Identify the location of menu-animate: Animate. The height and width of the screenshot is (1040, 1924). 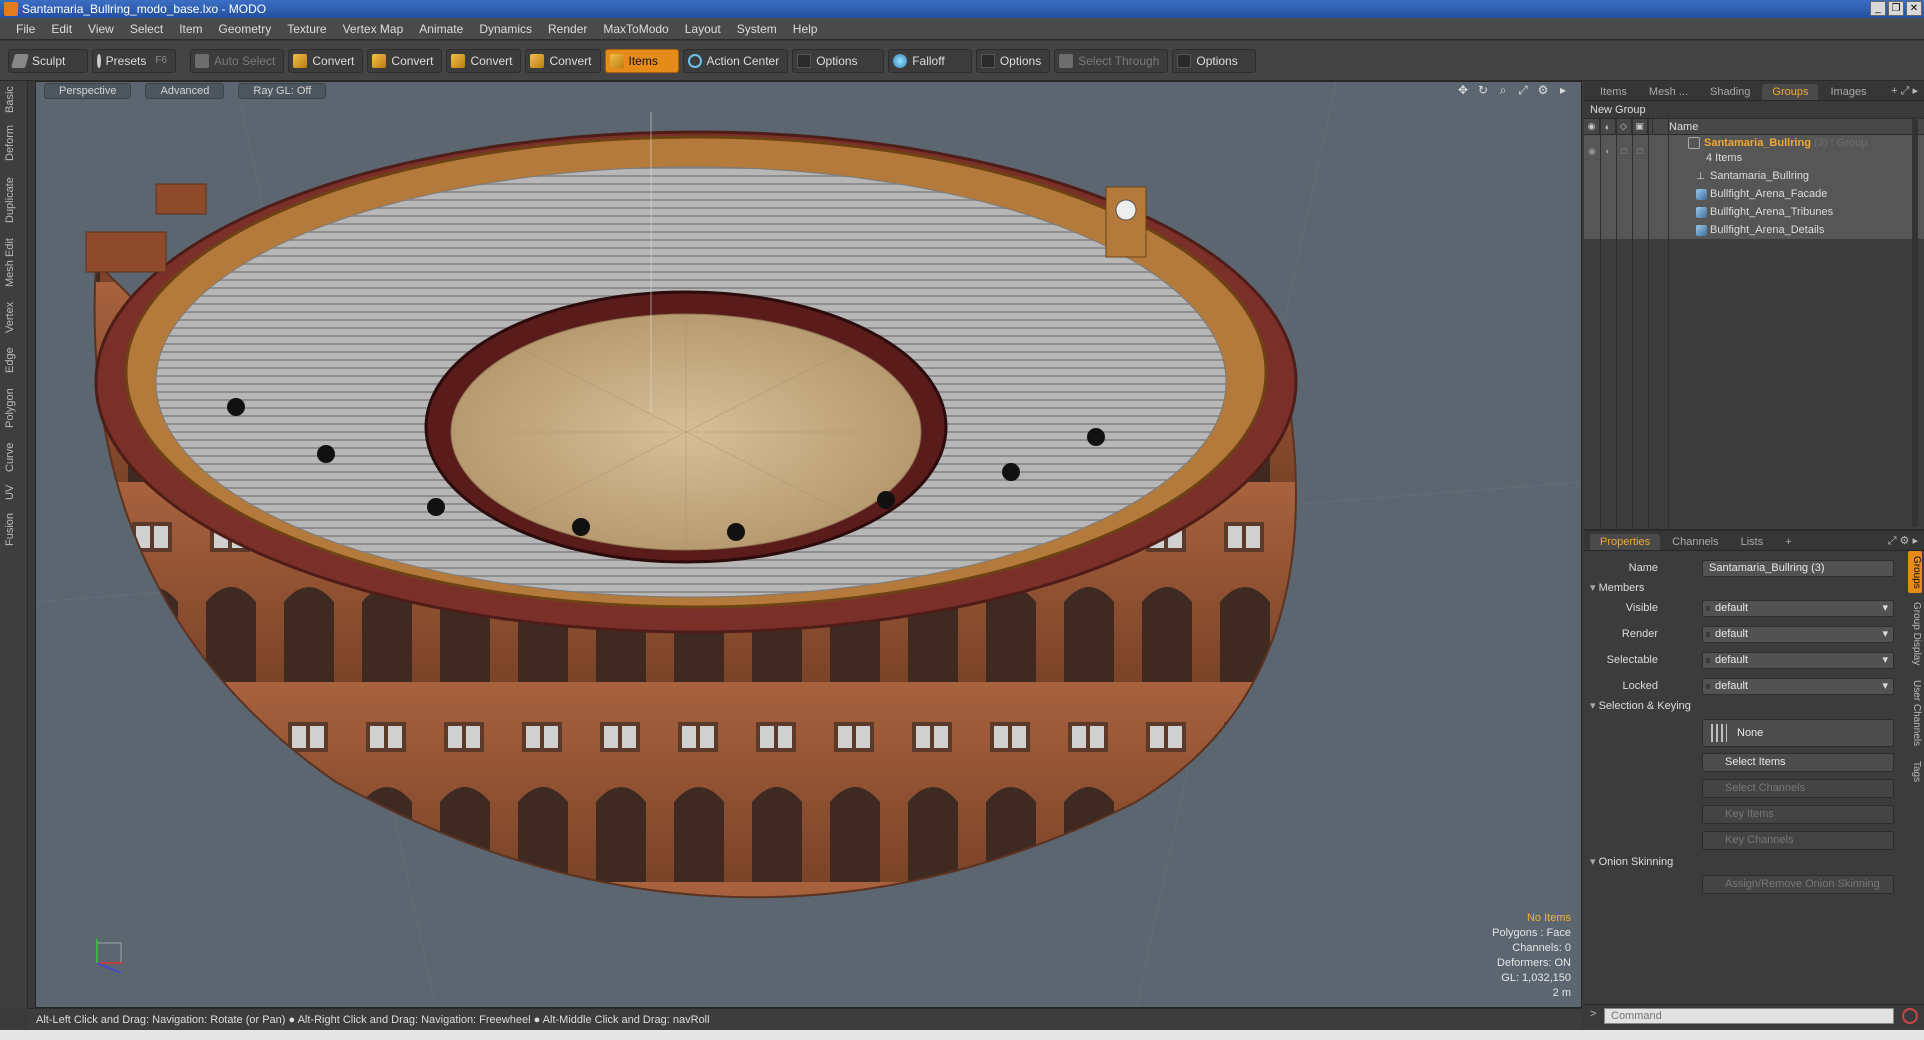
(441, 29).